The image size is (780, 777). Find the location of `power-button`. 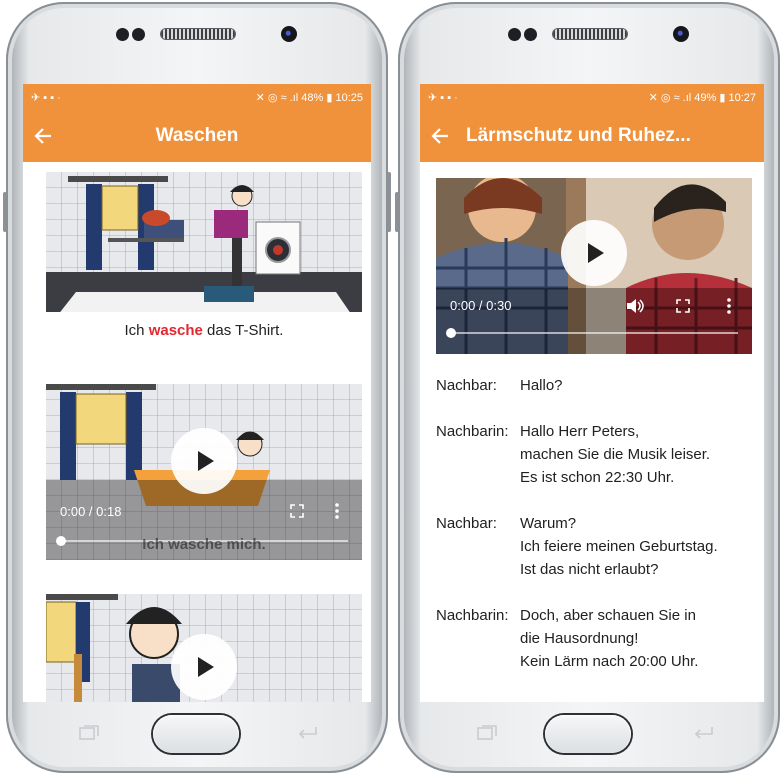

power-button is located at coordinates (389, 202).